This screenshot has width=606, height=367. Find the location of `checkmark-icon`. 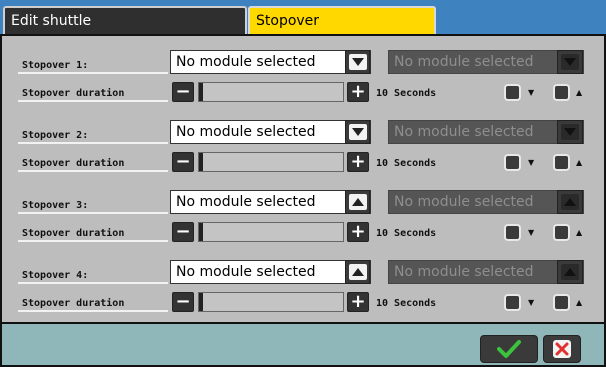

checkmark-icon is located at coordinates (509, 349).